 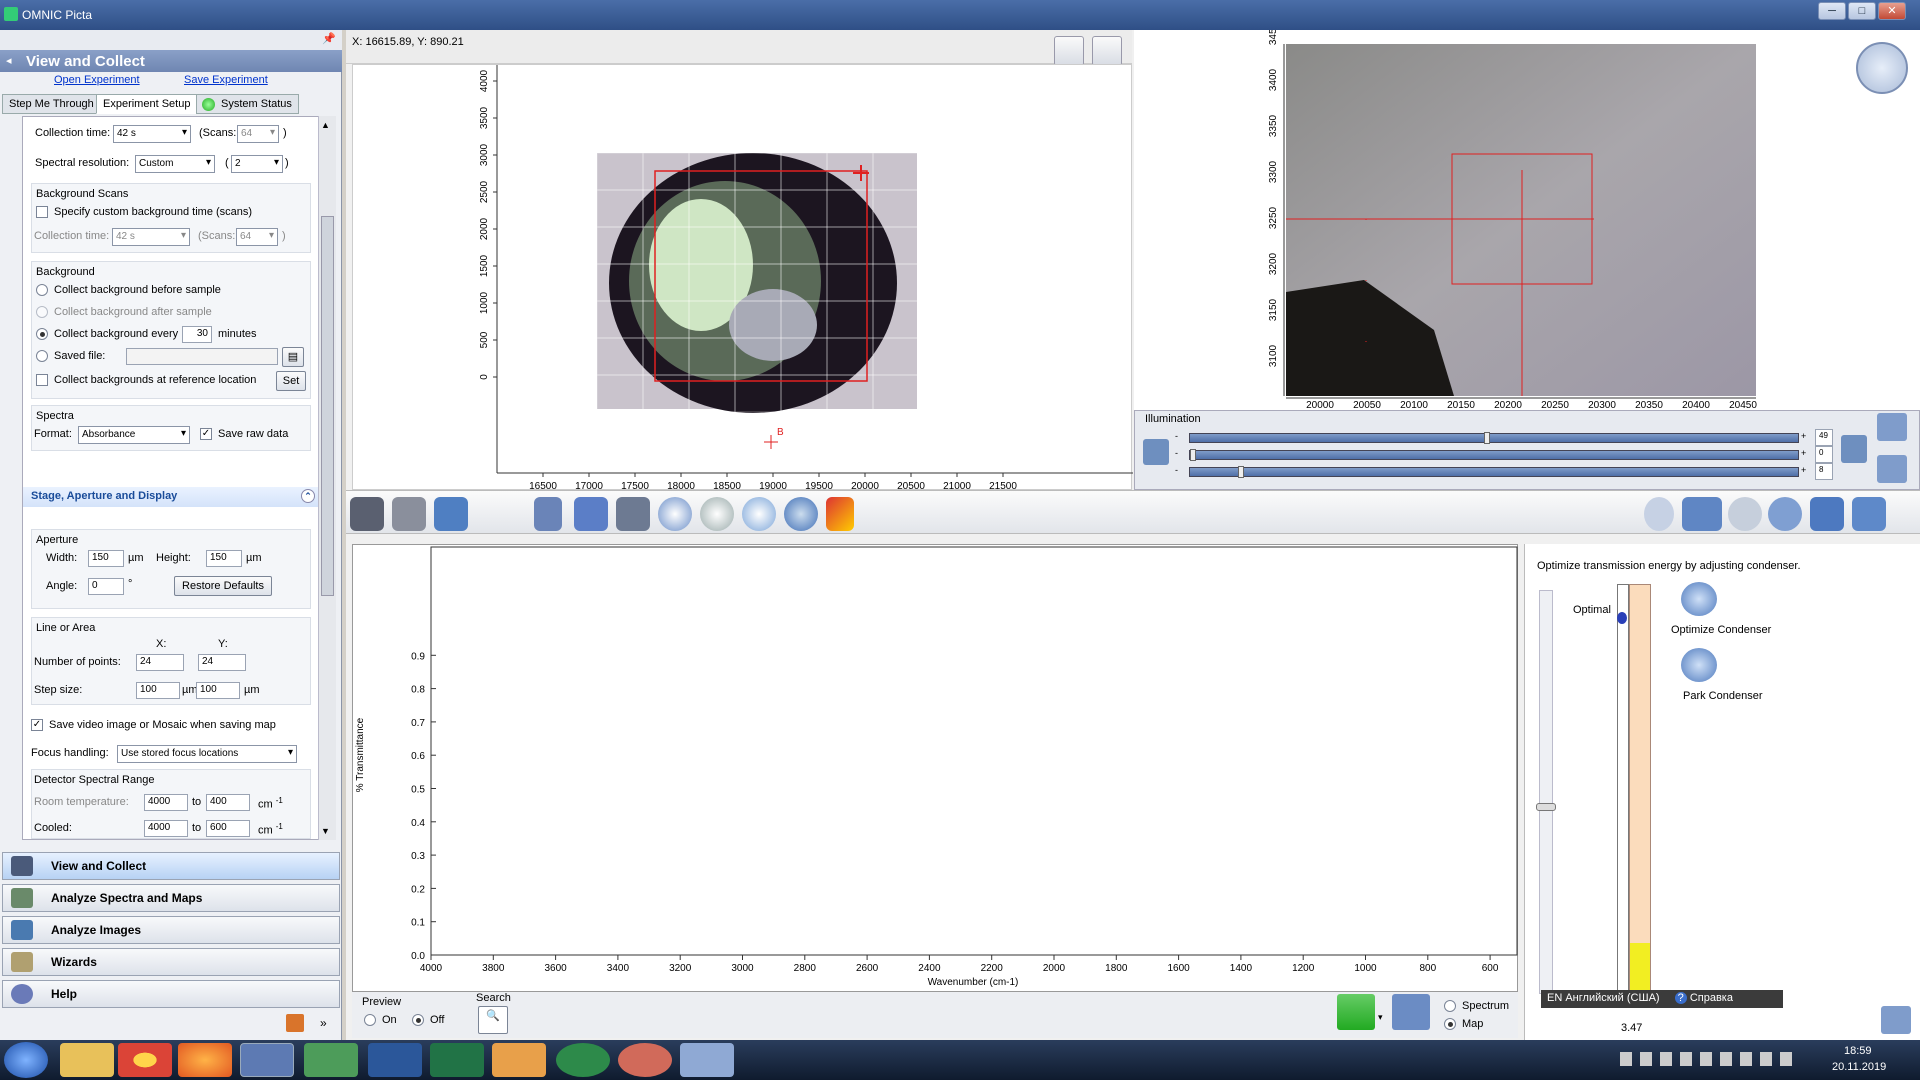 What do you see at coordinates (145, 1060) in the screenshot?
I see `chrome-icon` at bounding box center [145, 1060].